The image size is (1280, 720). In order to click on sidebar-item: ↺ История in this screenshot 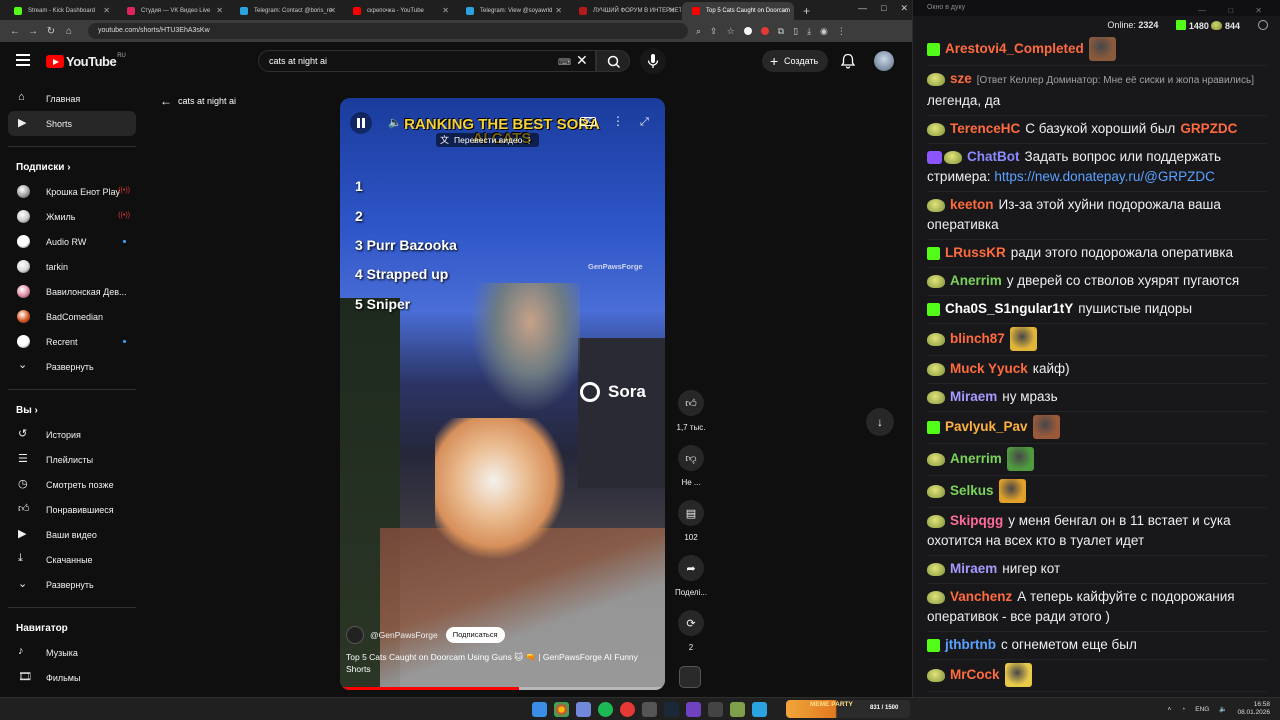, I will do `click(72, 434)`.